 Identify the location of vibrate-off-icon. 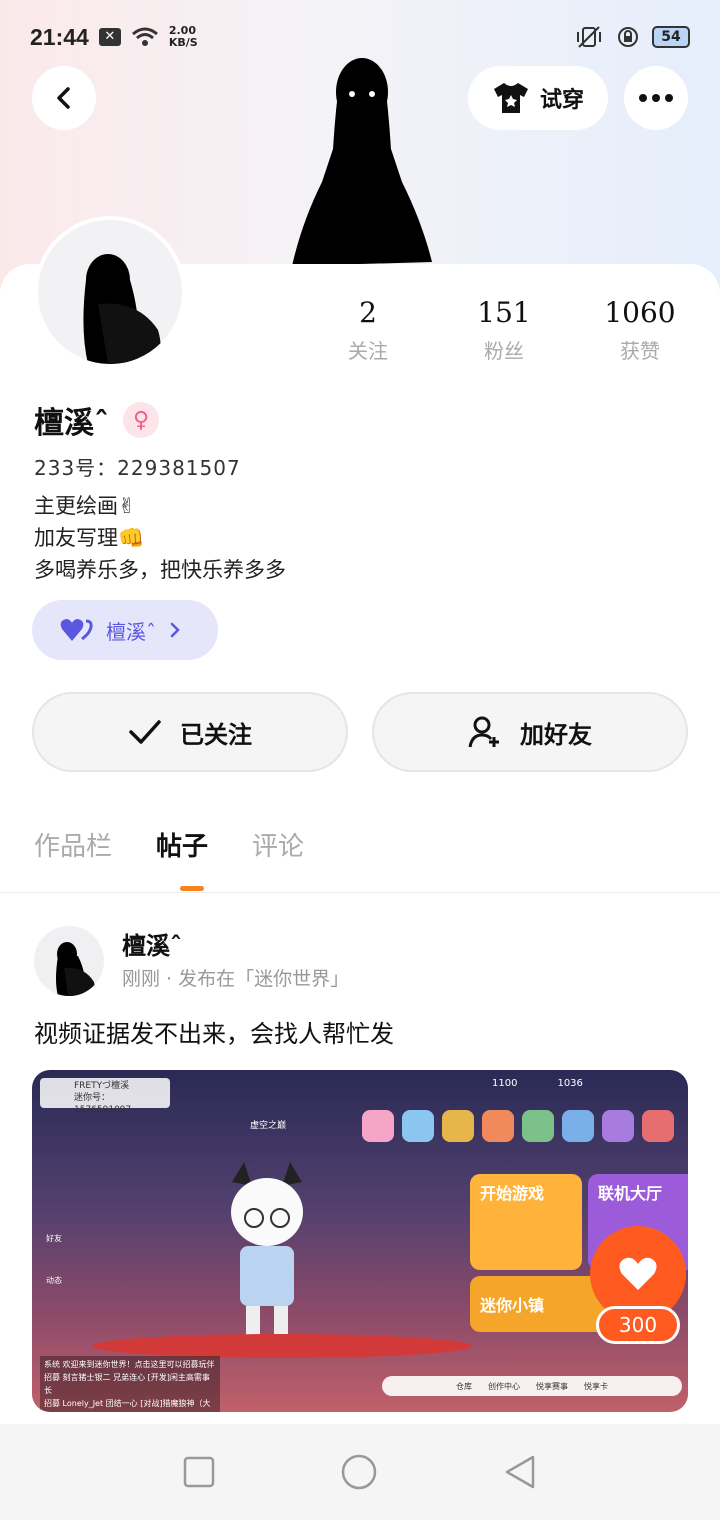
(589, 37).